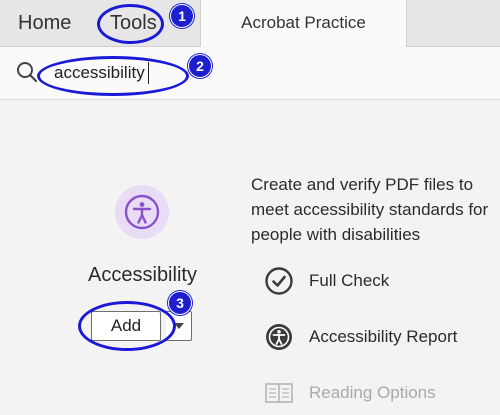 The width and height of the screenshot is (500, 415). Describe the element at coordinates (303, 23) in the screenshot. I see `tab-document: Acrobat Practice` at that location.